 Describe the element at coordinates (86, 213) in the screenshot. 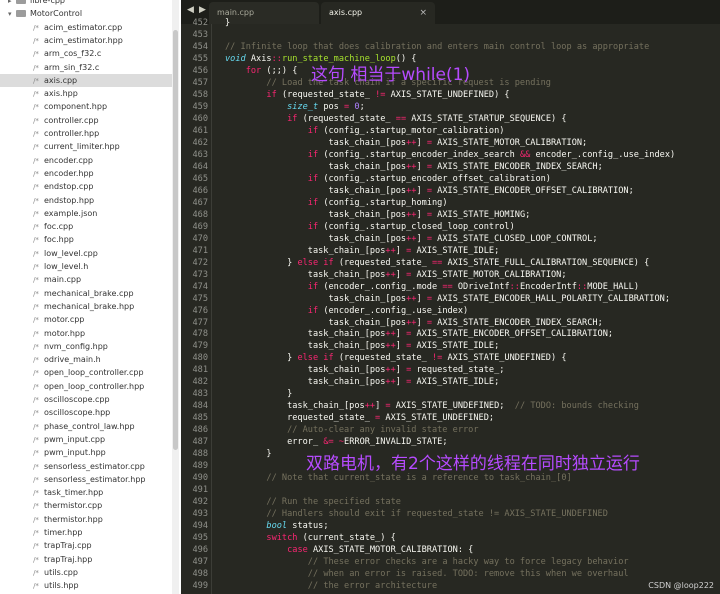

I see `sidebar-file-item: /* example.json` at that location.